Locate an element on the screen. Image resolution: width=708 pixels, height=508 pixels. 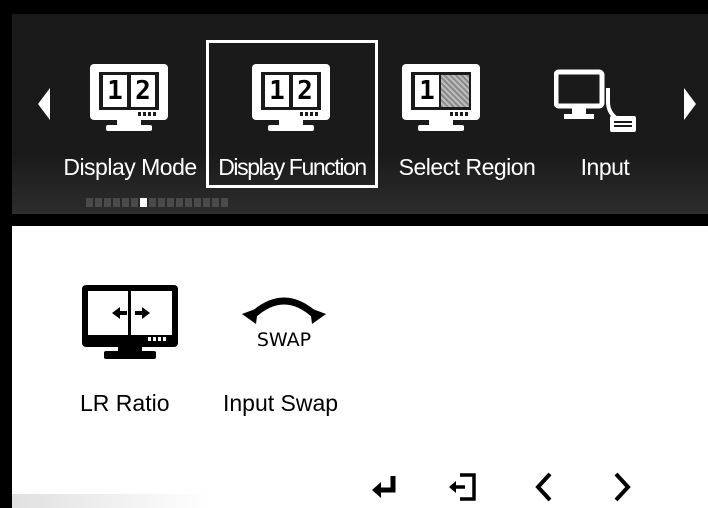
submenu-item-input-swap: Input Swap is located at coordinates (280, 403).